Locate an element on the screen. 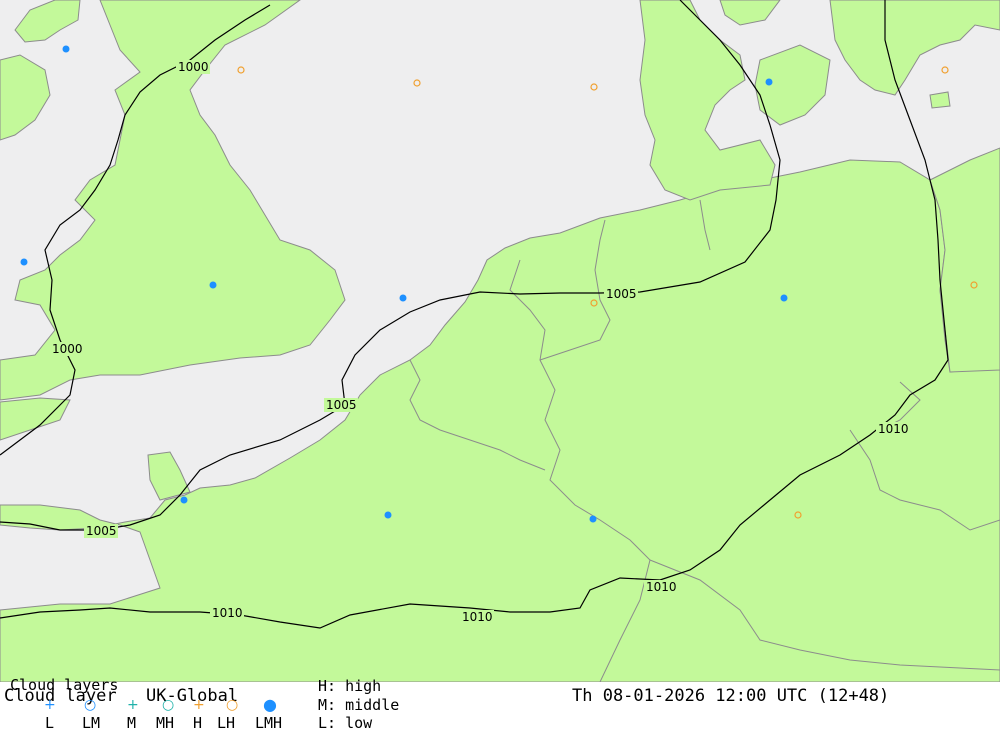 The height and width of the screenshot is (733, 1000). legend-code: H is located at coordinates (198, 723).